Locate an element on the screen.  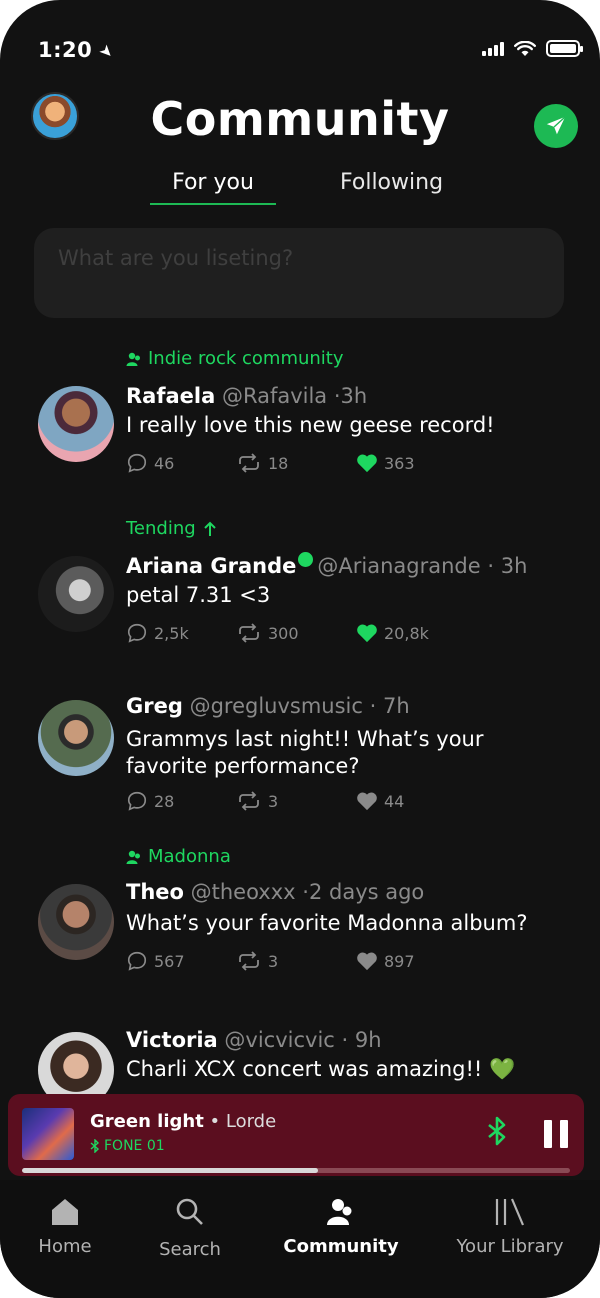
author-name: Greg is located at coordinates (154, 706).